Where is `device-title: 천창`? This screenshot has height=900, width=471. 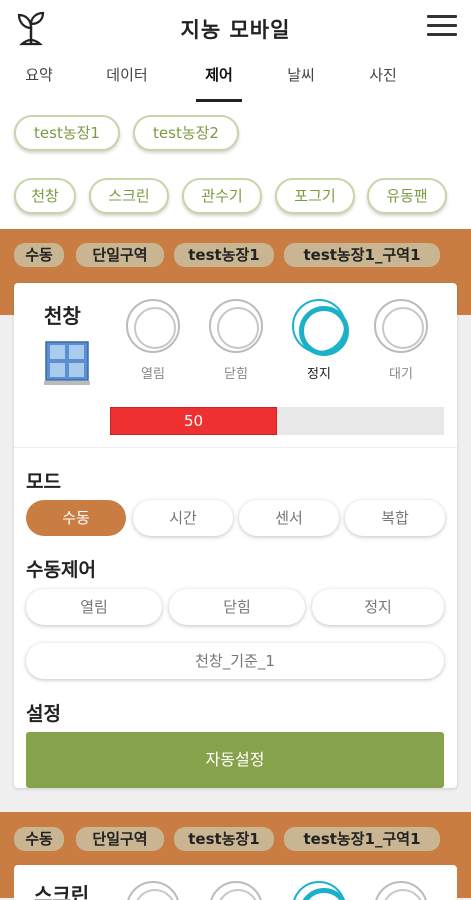 device-title: 천창 is located at coordinates (62, 316).